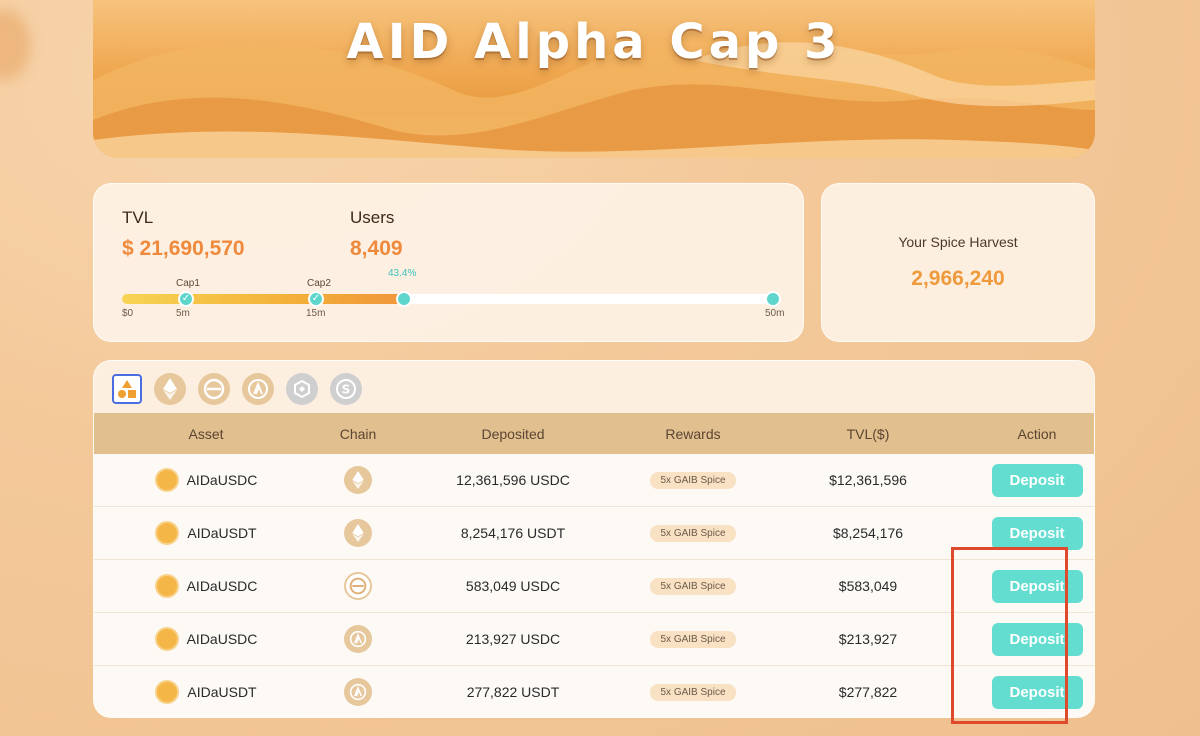 This screenshot has height=736, width=1200. I want to click on tvl-value: $8,254,176, so click(868, 533).